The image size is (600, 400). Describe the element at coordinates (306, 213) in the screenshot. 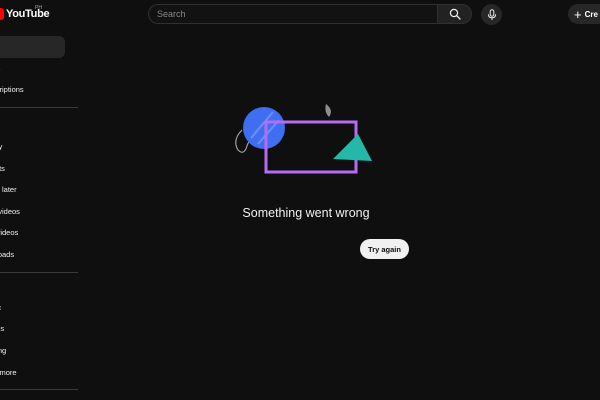

I see `error-title: Something went wrong` at that location.